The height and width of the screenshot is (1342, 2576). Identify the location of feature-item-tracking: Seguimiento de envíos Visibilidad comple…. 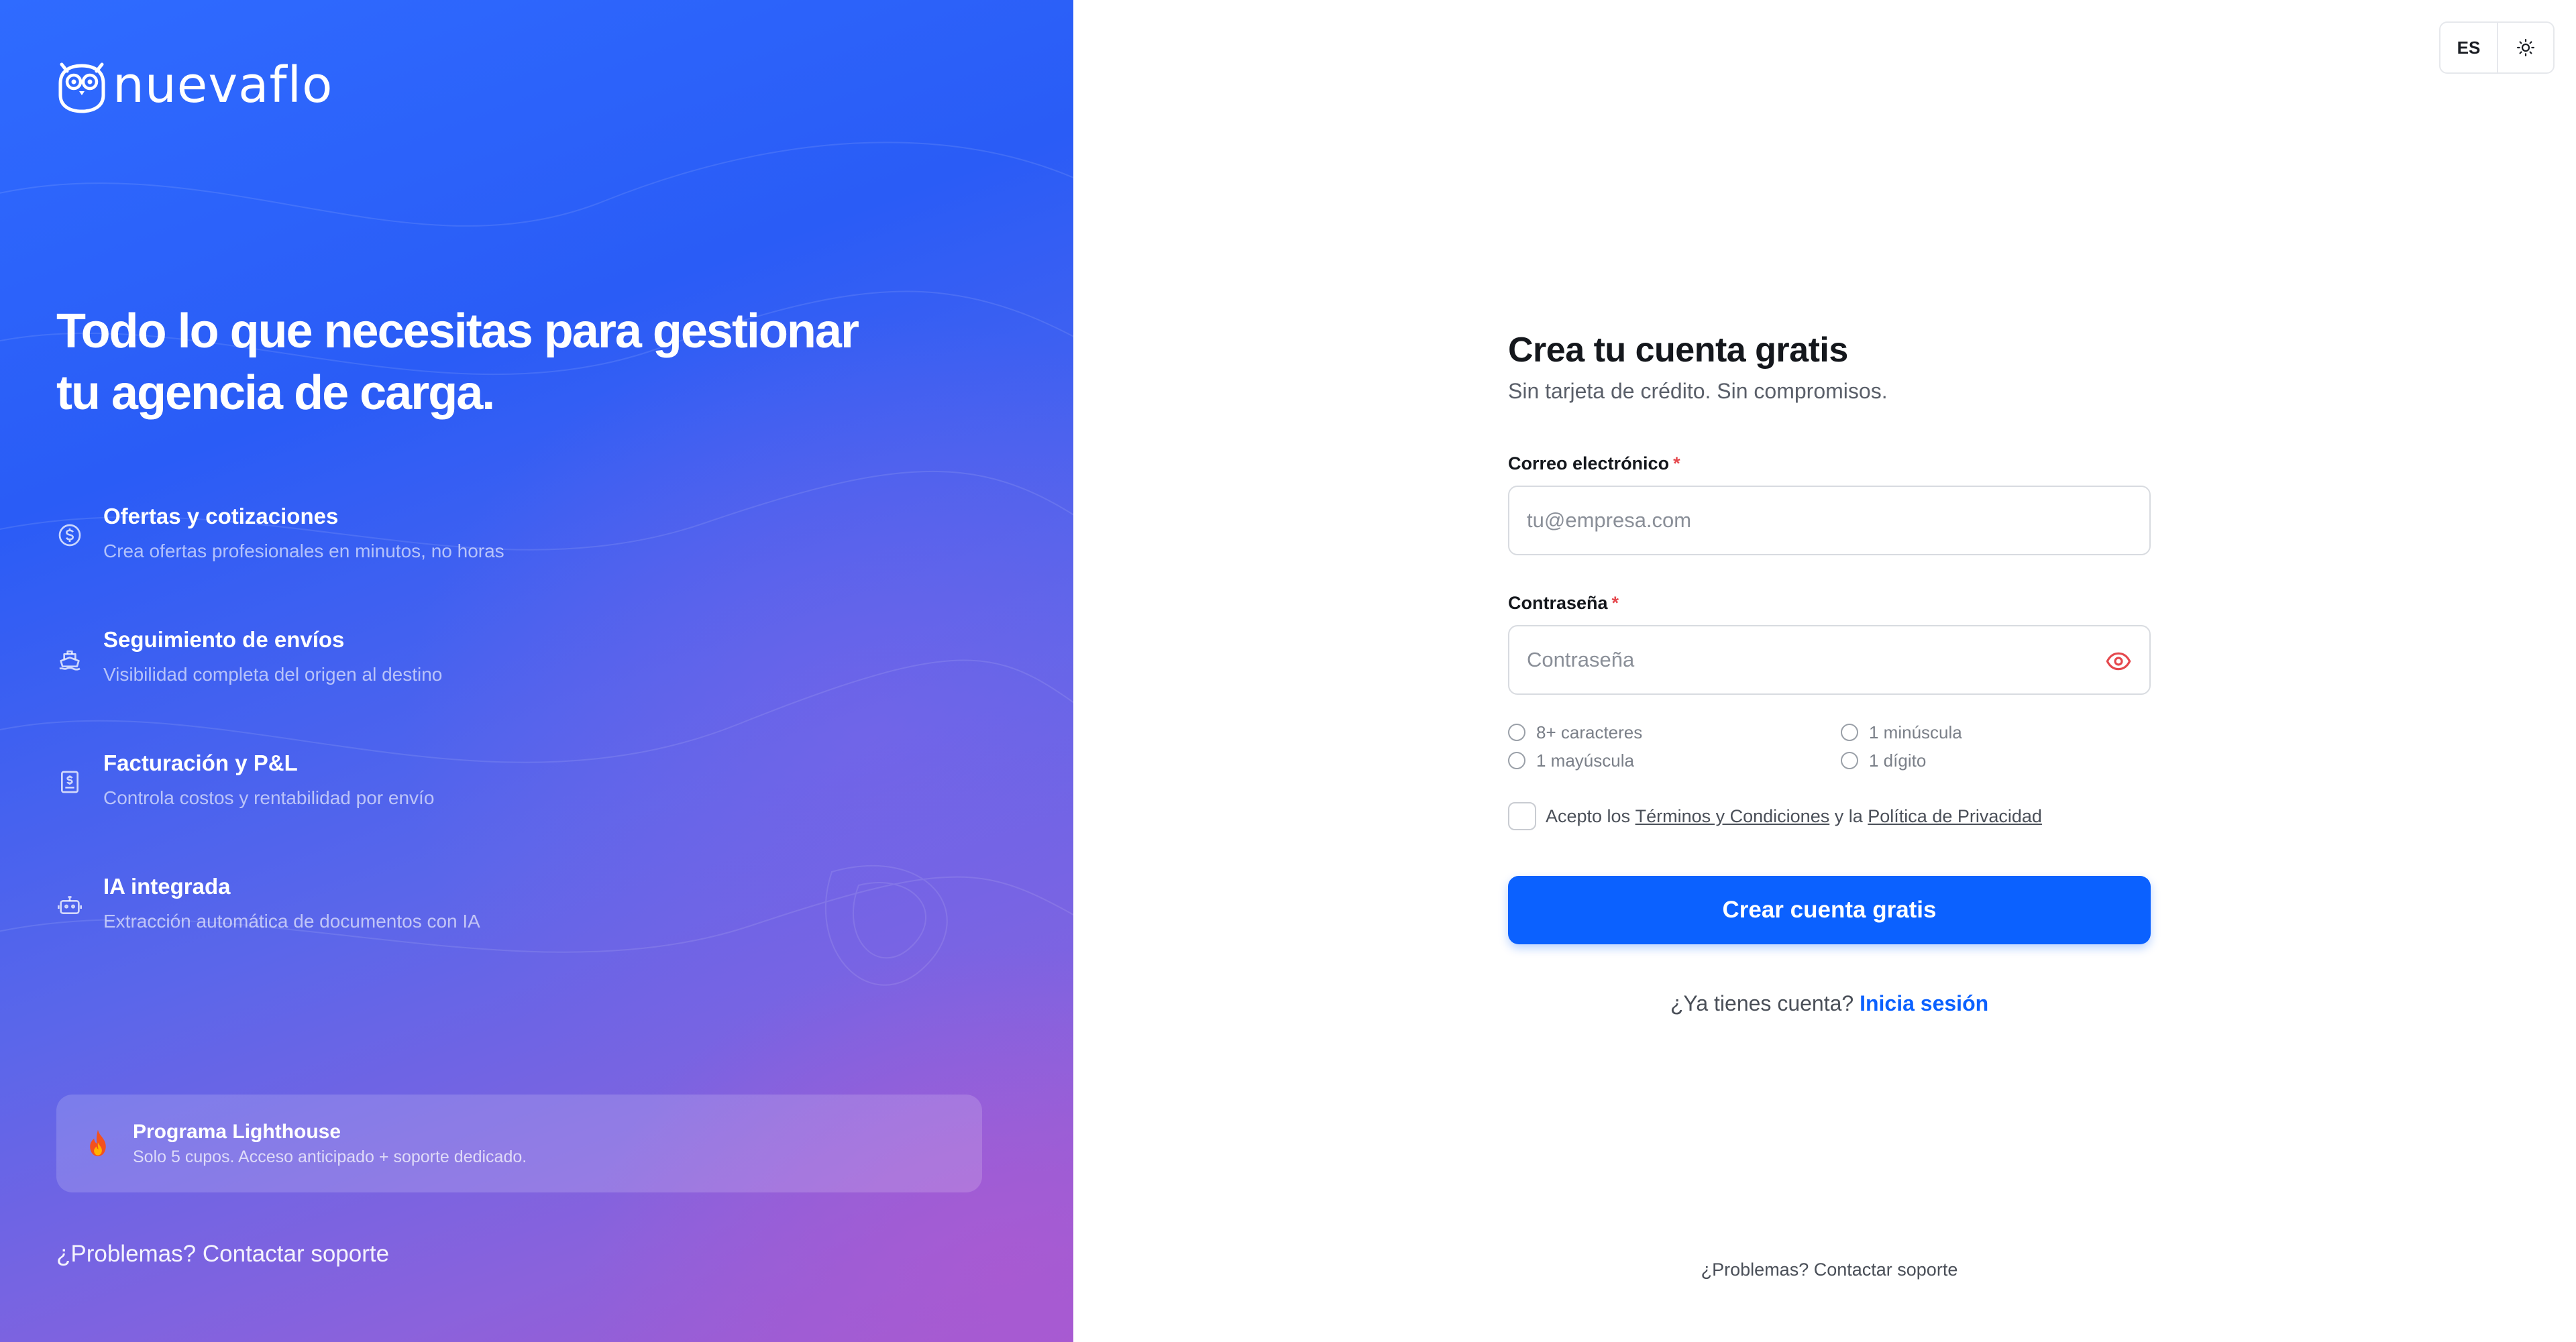
(492, 686).